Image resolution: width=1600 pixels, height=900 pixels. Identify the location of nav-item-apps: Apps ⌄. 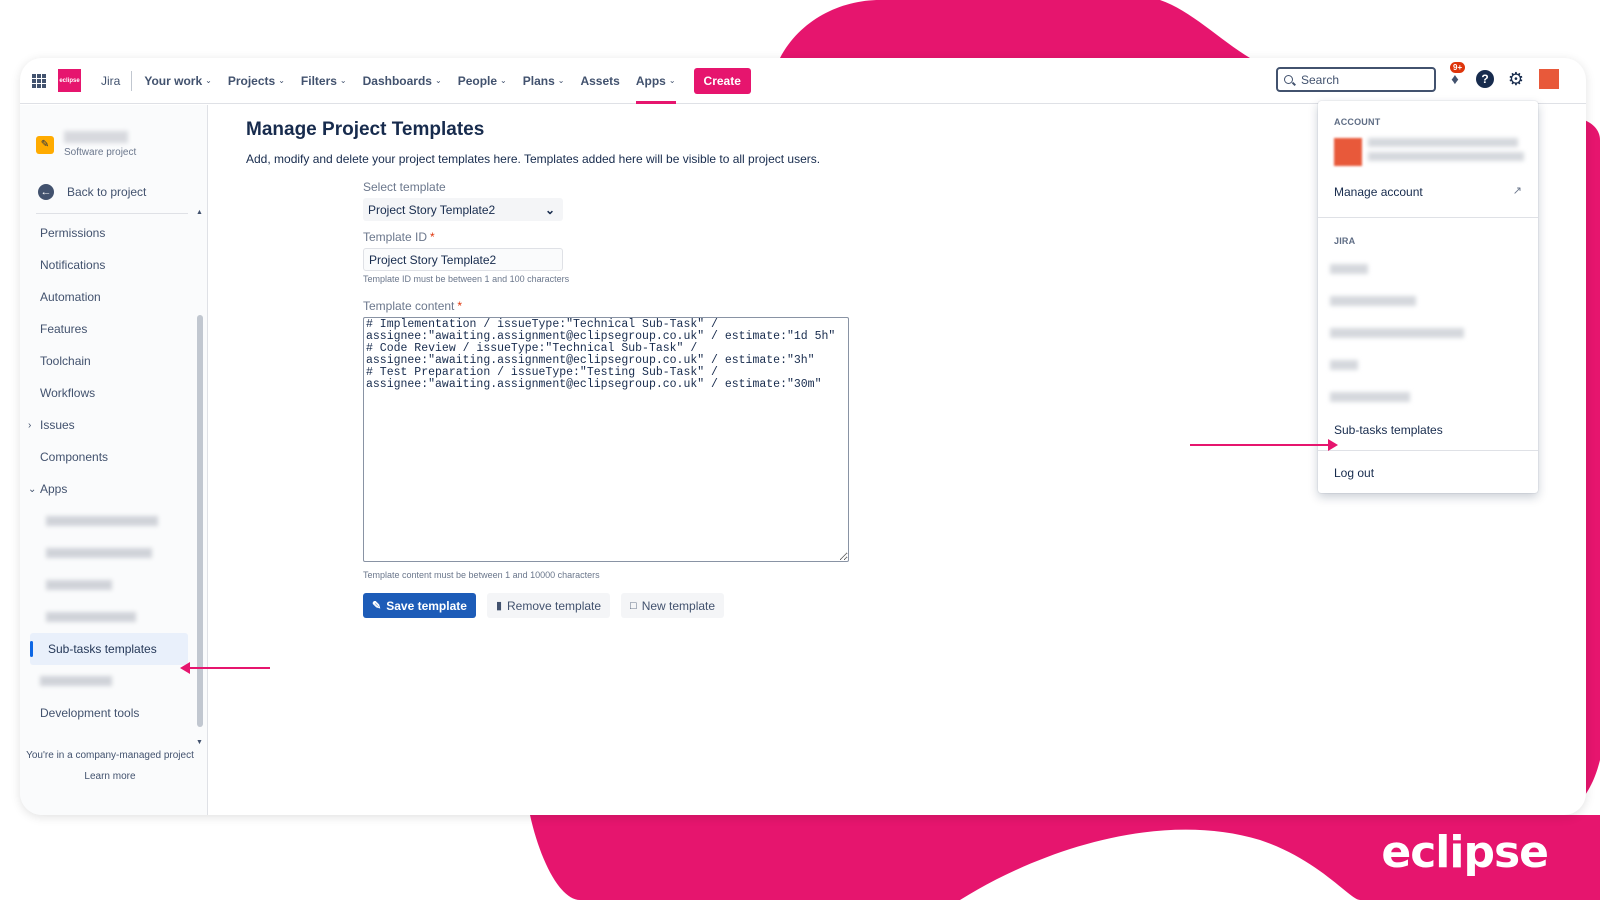
(655, 81).